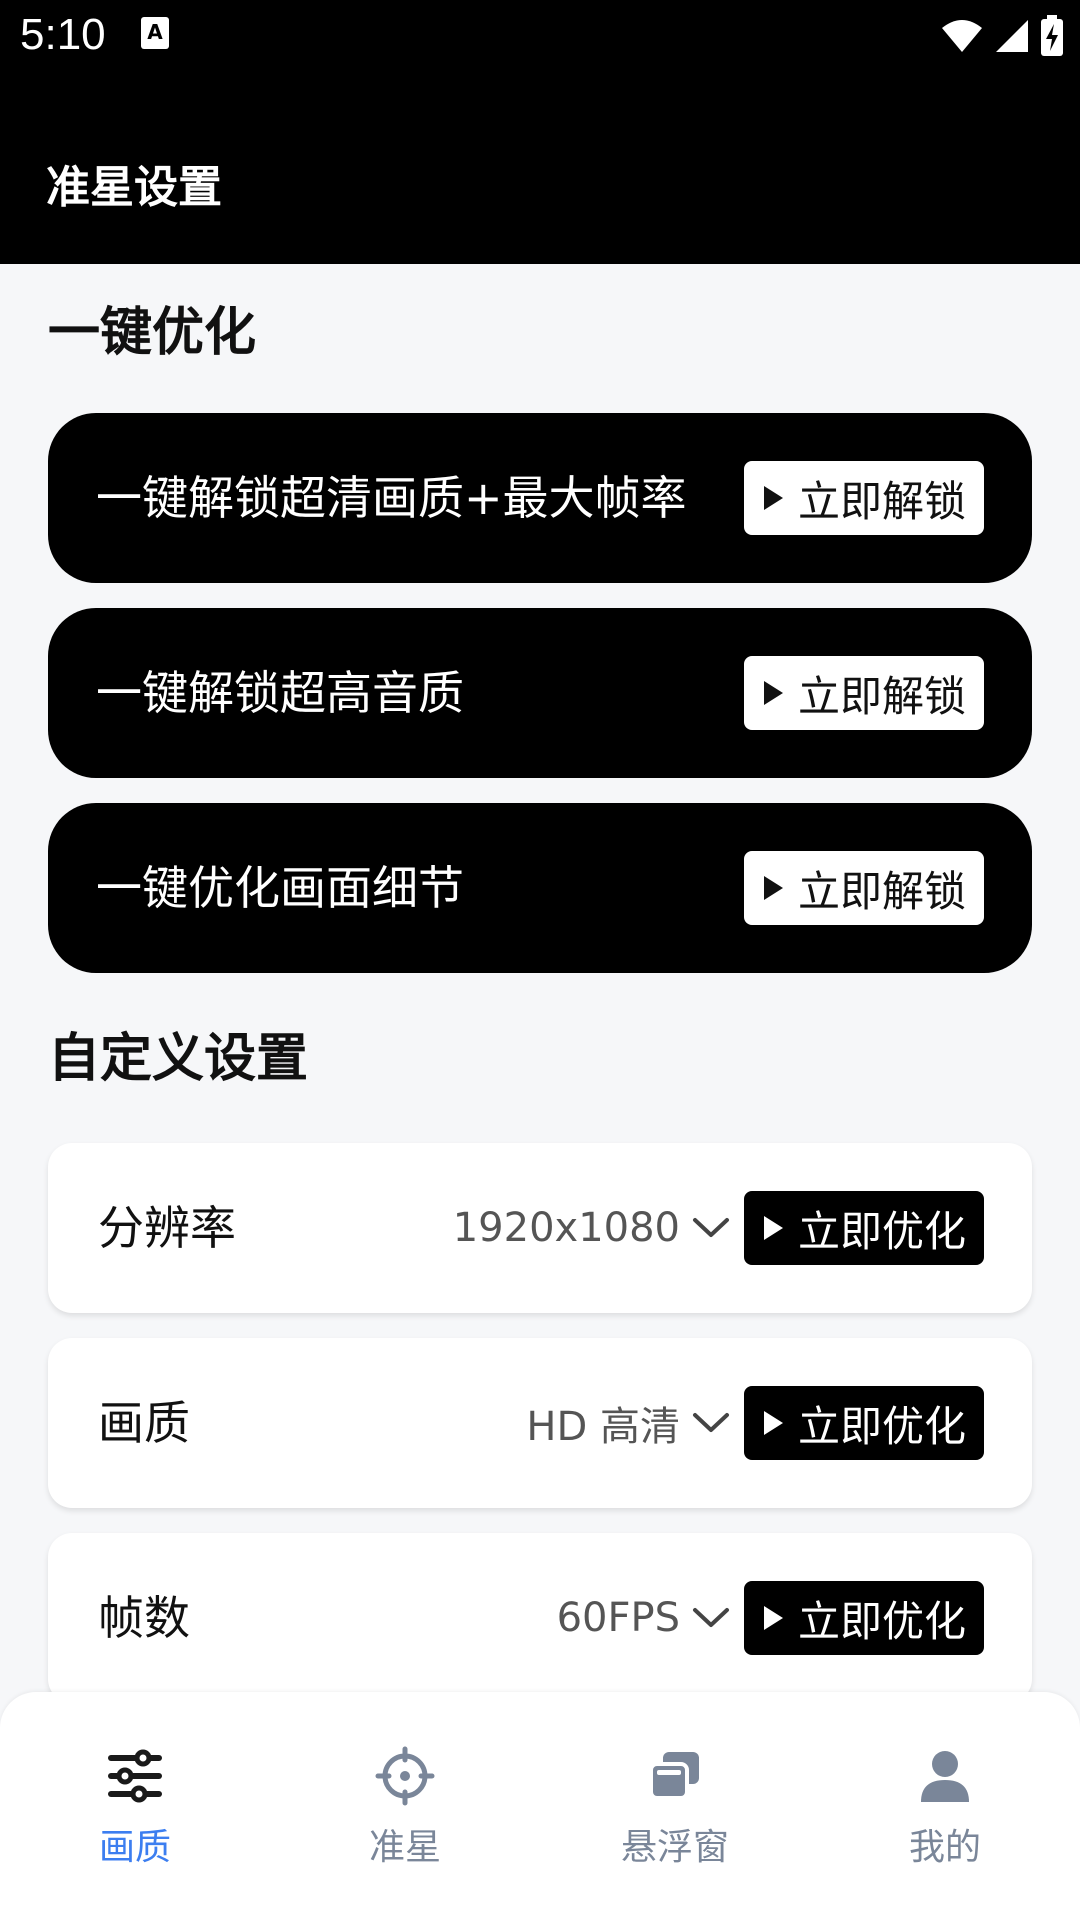 Image resolution: width=1080 pixels, height=1920 pixels. Describe the element at coordinates (144, 1423) in the screenshot. I see `setting-label: 画质` at that location.